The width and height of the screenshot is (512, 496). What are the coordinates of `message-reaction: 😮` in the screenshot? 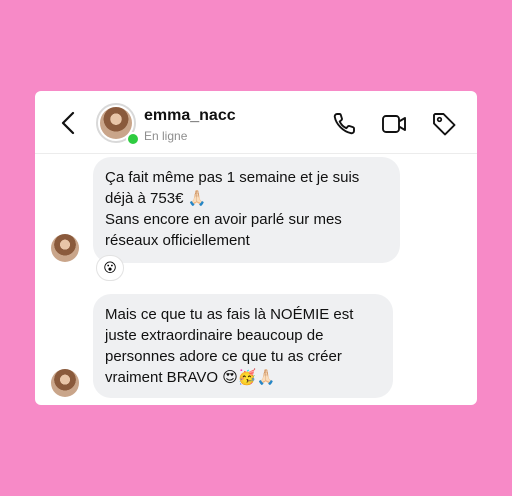 It's located at (110, 268).